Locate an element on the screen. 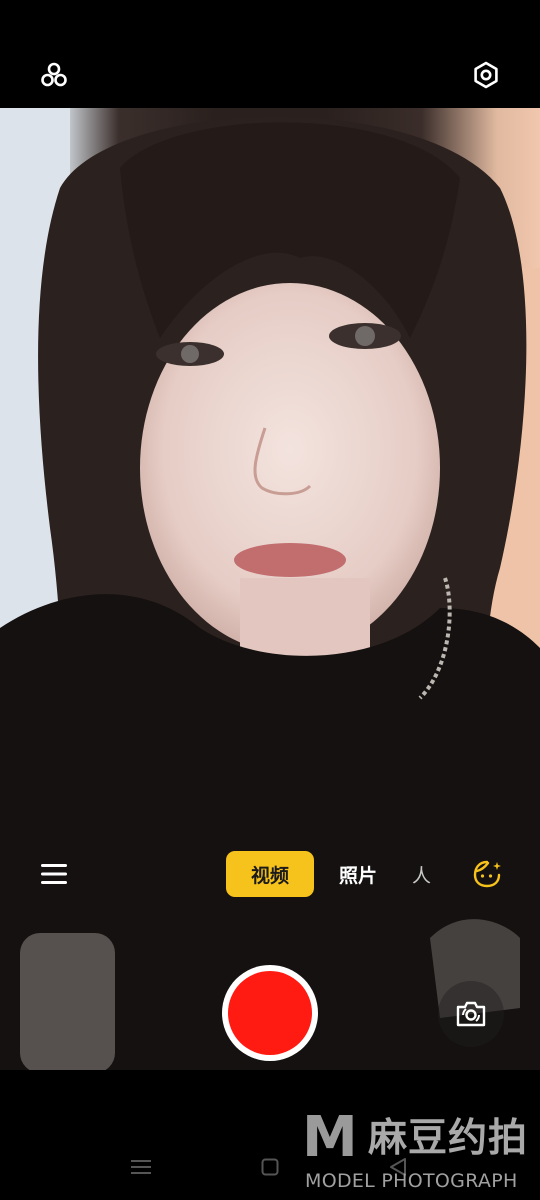  menu-icon is located at coordinates (54, 874).